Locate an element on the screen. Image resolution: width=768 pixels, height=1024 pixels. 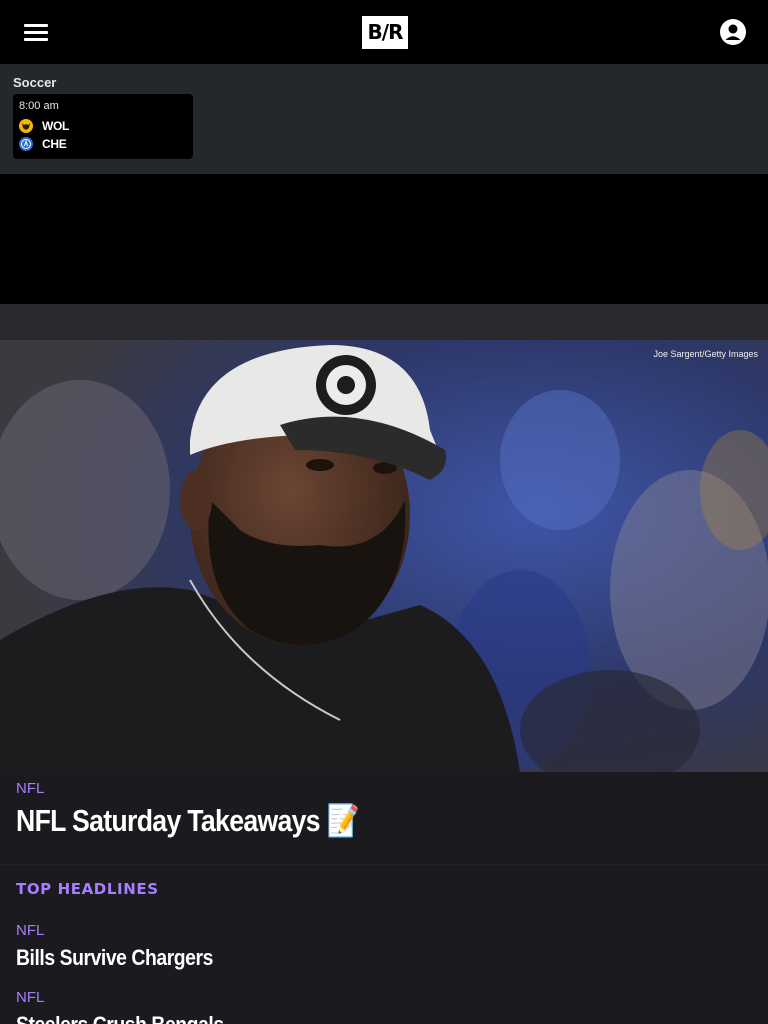
headline-item: NFL Steelers Crush Bengals is located at coordinates (384, 1006).